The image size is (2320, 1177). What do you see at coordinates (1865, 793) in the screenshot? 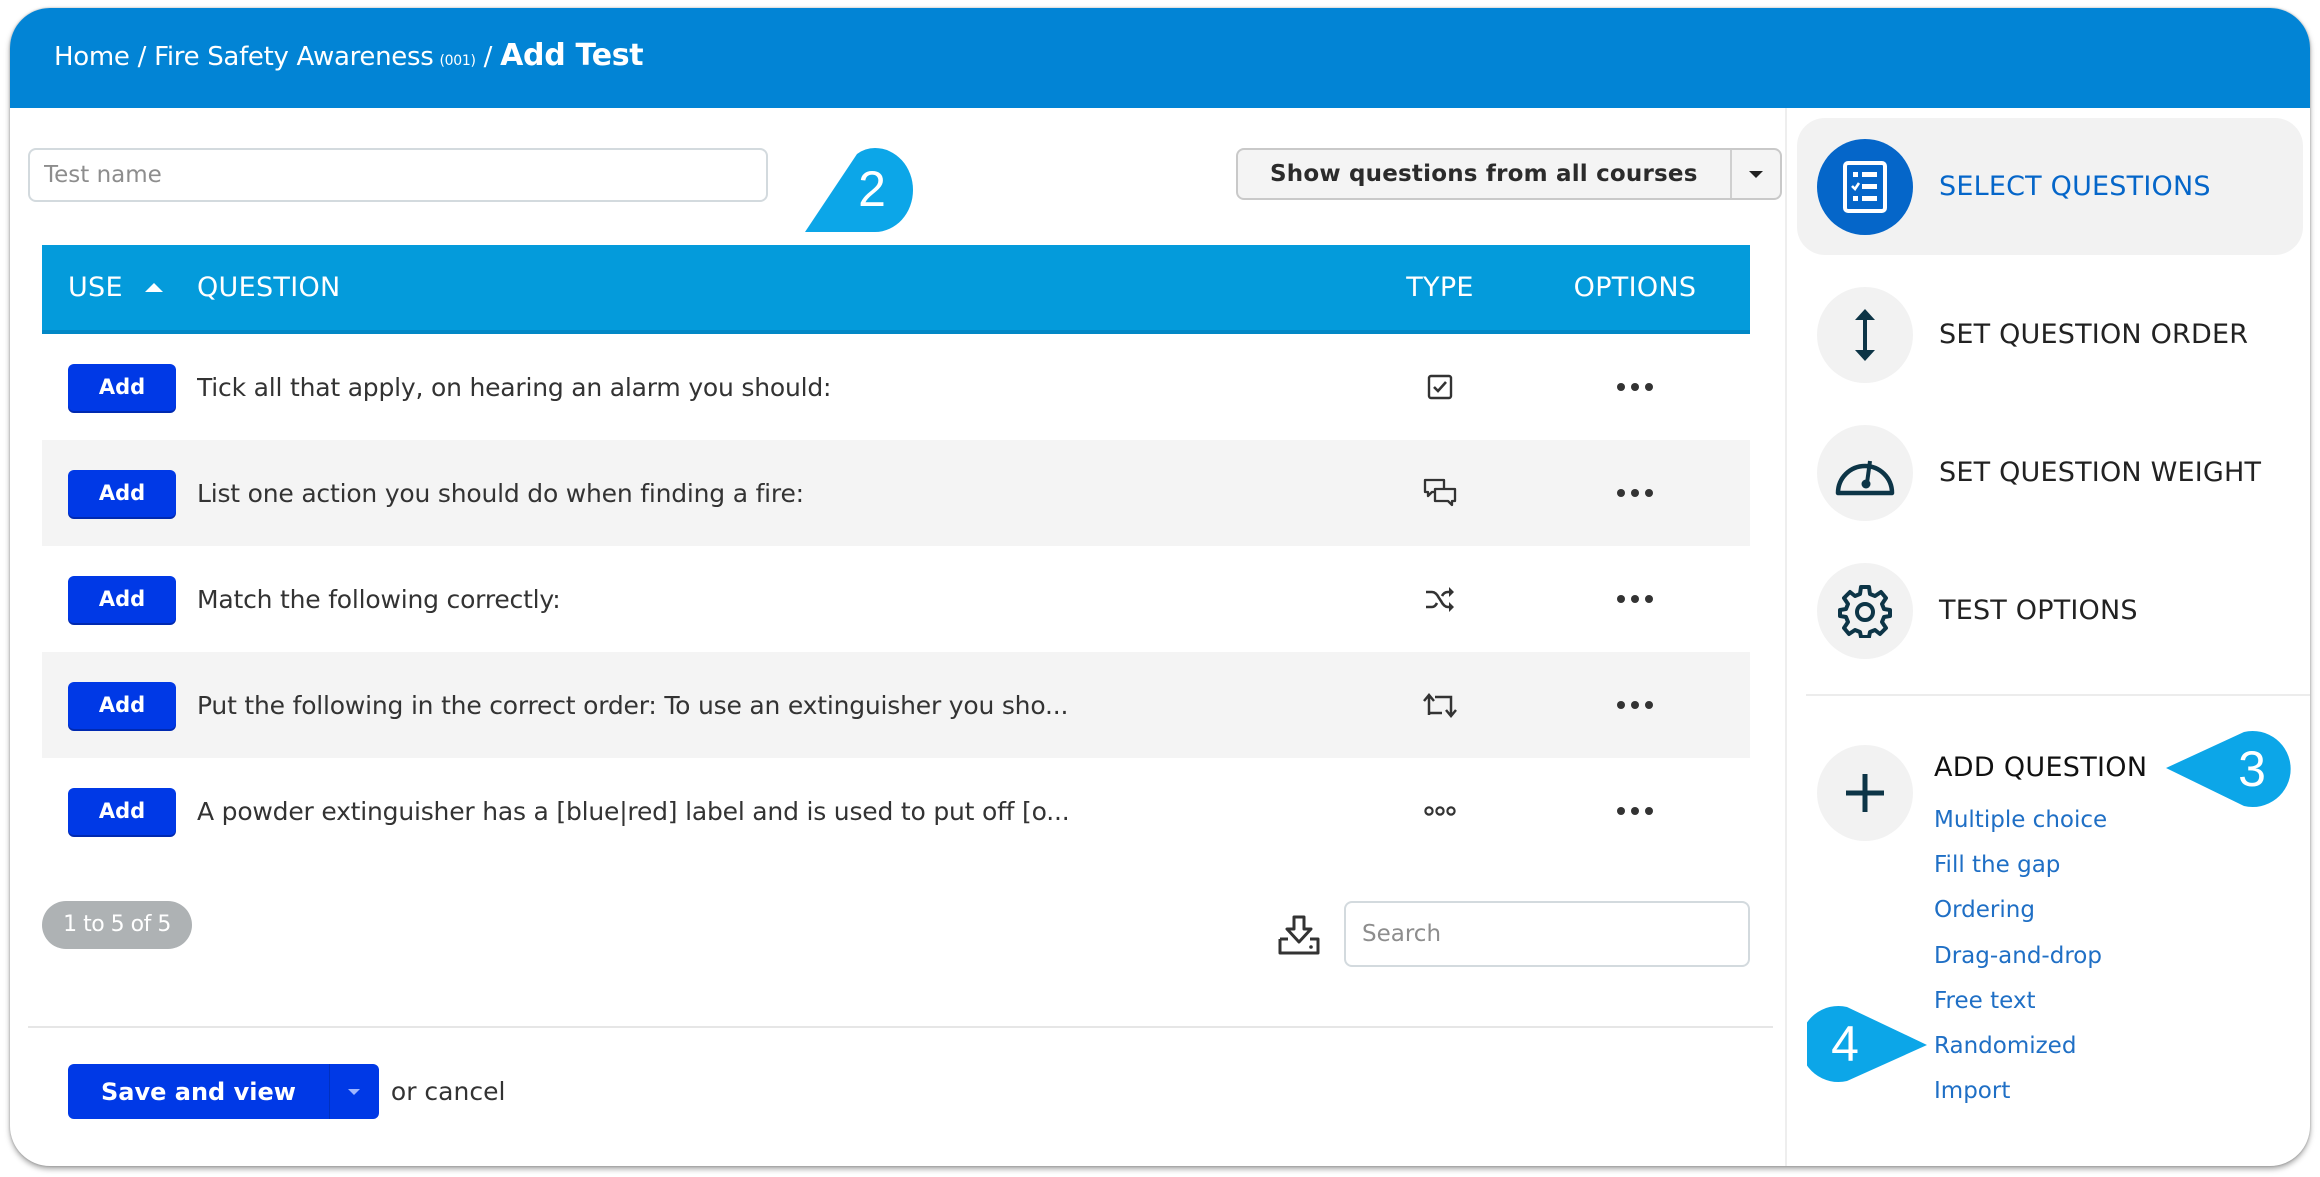
I see `plus-icon` at bounding box center [1865, 793].